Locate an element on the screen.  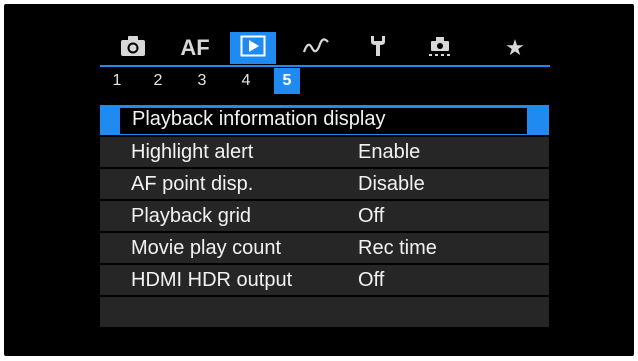
menu-item-label: AF point disp. is located at coordinates (192, 184).